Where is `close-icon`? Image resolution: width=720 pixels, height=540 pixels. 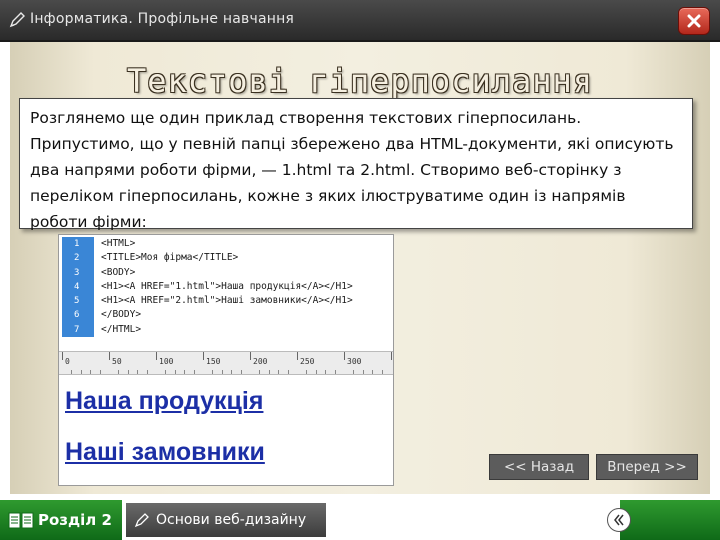
close-icon is located at coordinates (694, 21).